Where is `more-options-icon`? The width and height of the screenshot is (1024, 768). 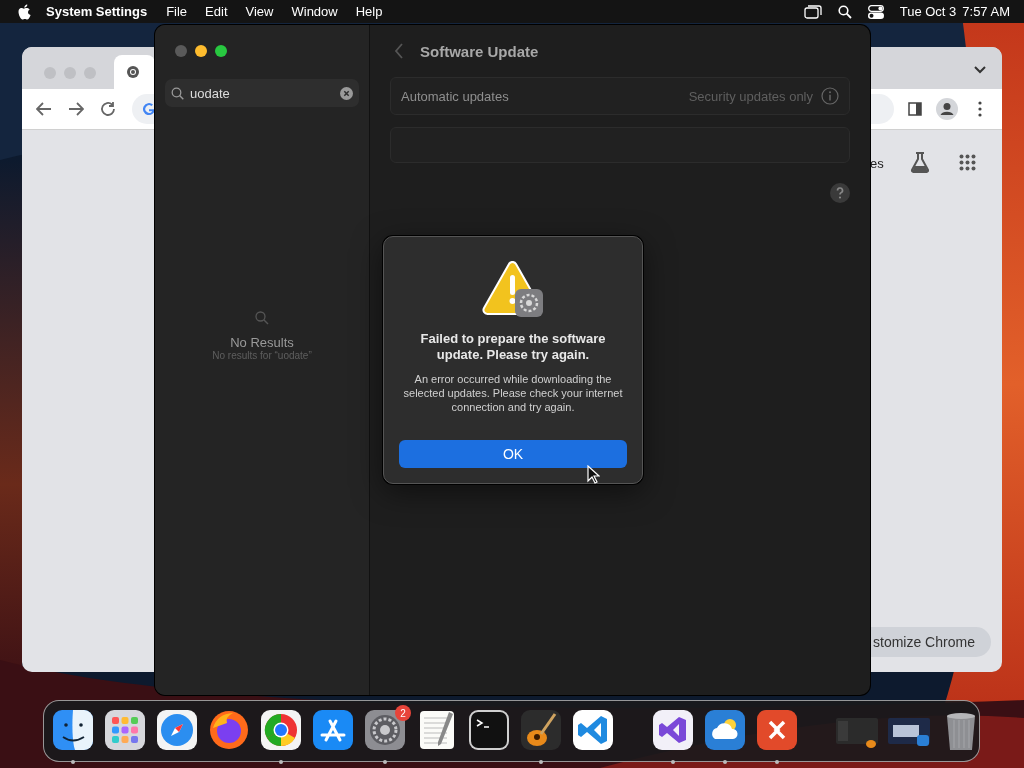 more-options-icon is located at coordinates (980, 109).